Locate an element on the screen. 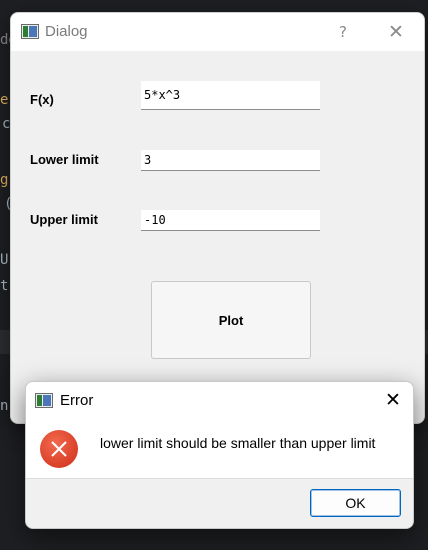 The width and height of the screenshot is (428, 550). error-title: Error is located at coordinates (77, 400).